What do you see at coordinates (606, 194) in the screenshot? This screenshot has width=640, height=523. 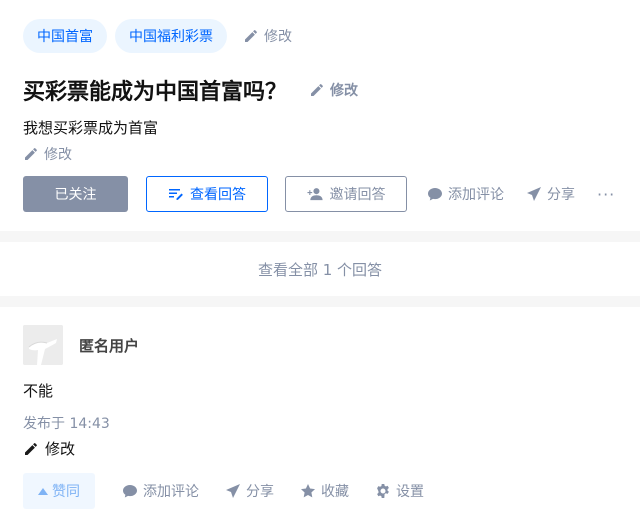 I see `more-button: ···` at bounding box center [606, 194].